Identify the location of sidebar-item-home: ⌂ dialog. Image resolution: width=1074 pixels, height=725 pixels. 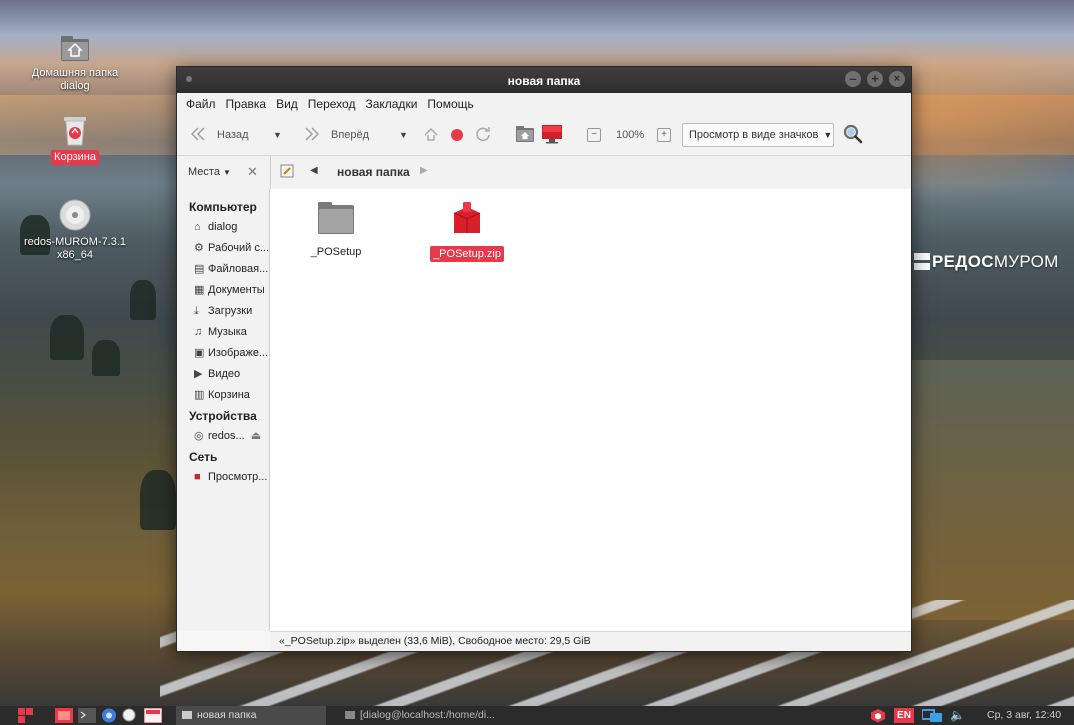
(223, 227).